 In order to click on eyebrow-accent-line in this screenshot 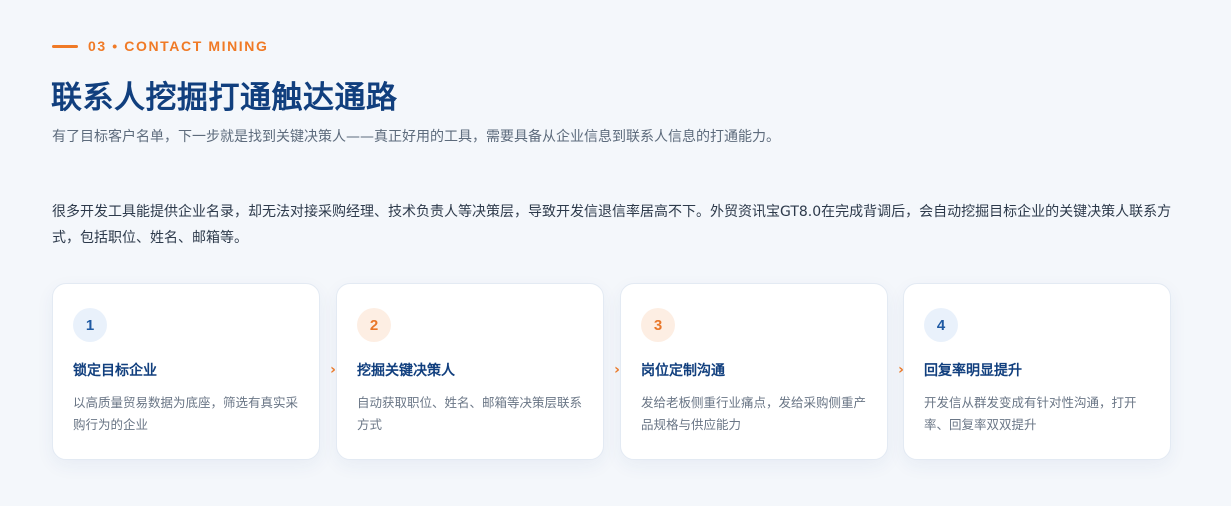, I will do `click(65, 46)`.